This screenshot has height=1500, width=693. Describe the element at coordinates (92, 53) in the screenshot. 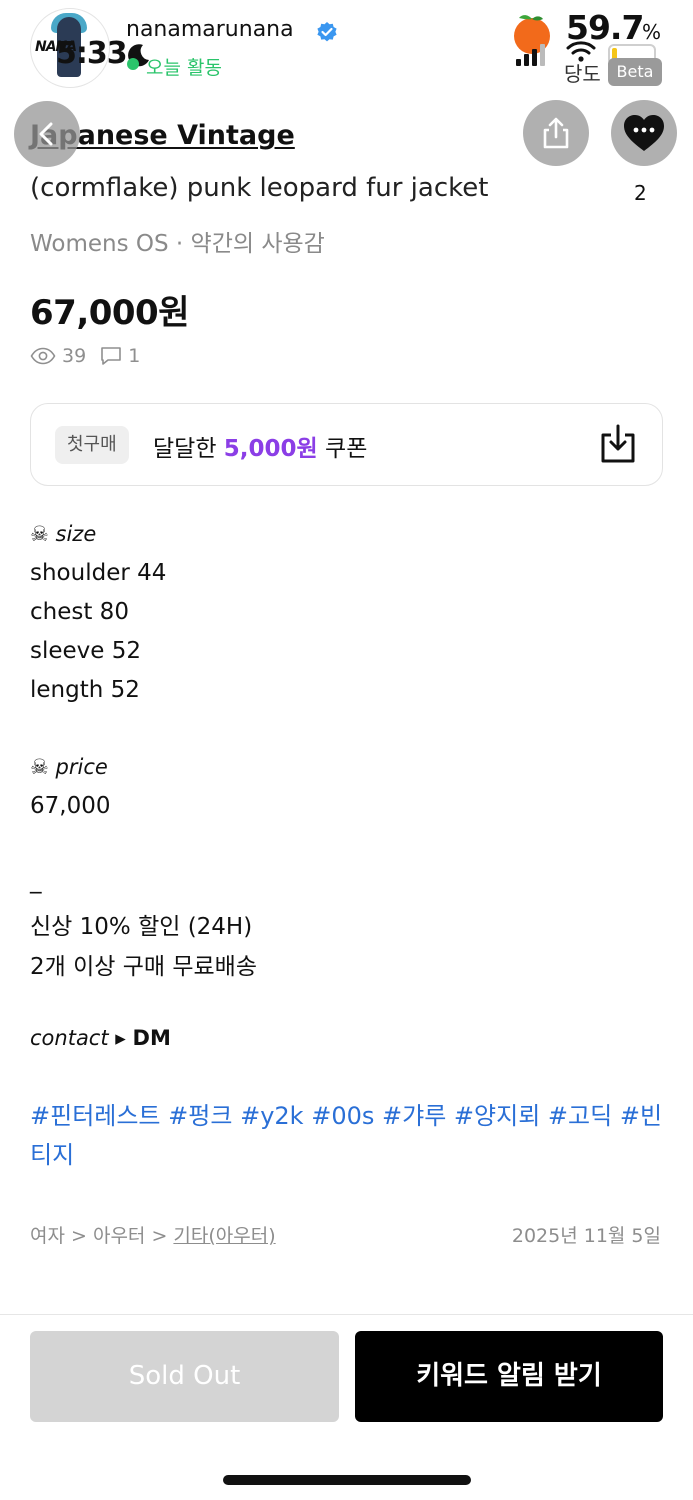

I see `status-time: 5:33` at that location.